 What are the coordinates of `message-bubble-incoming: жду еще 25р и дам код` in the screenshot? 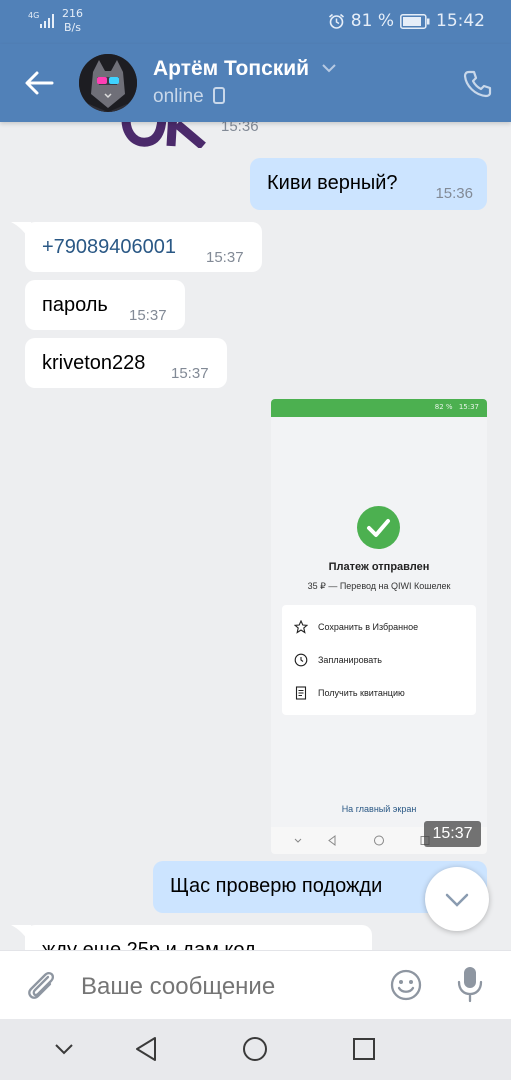 It's located at (191, 937).